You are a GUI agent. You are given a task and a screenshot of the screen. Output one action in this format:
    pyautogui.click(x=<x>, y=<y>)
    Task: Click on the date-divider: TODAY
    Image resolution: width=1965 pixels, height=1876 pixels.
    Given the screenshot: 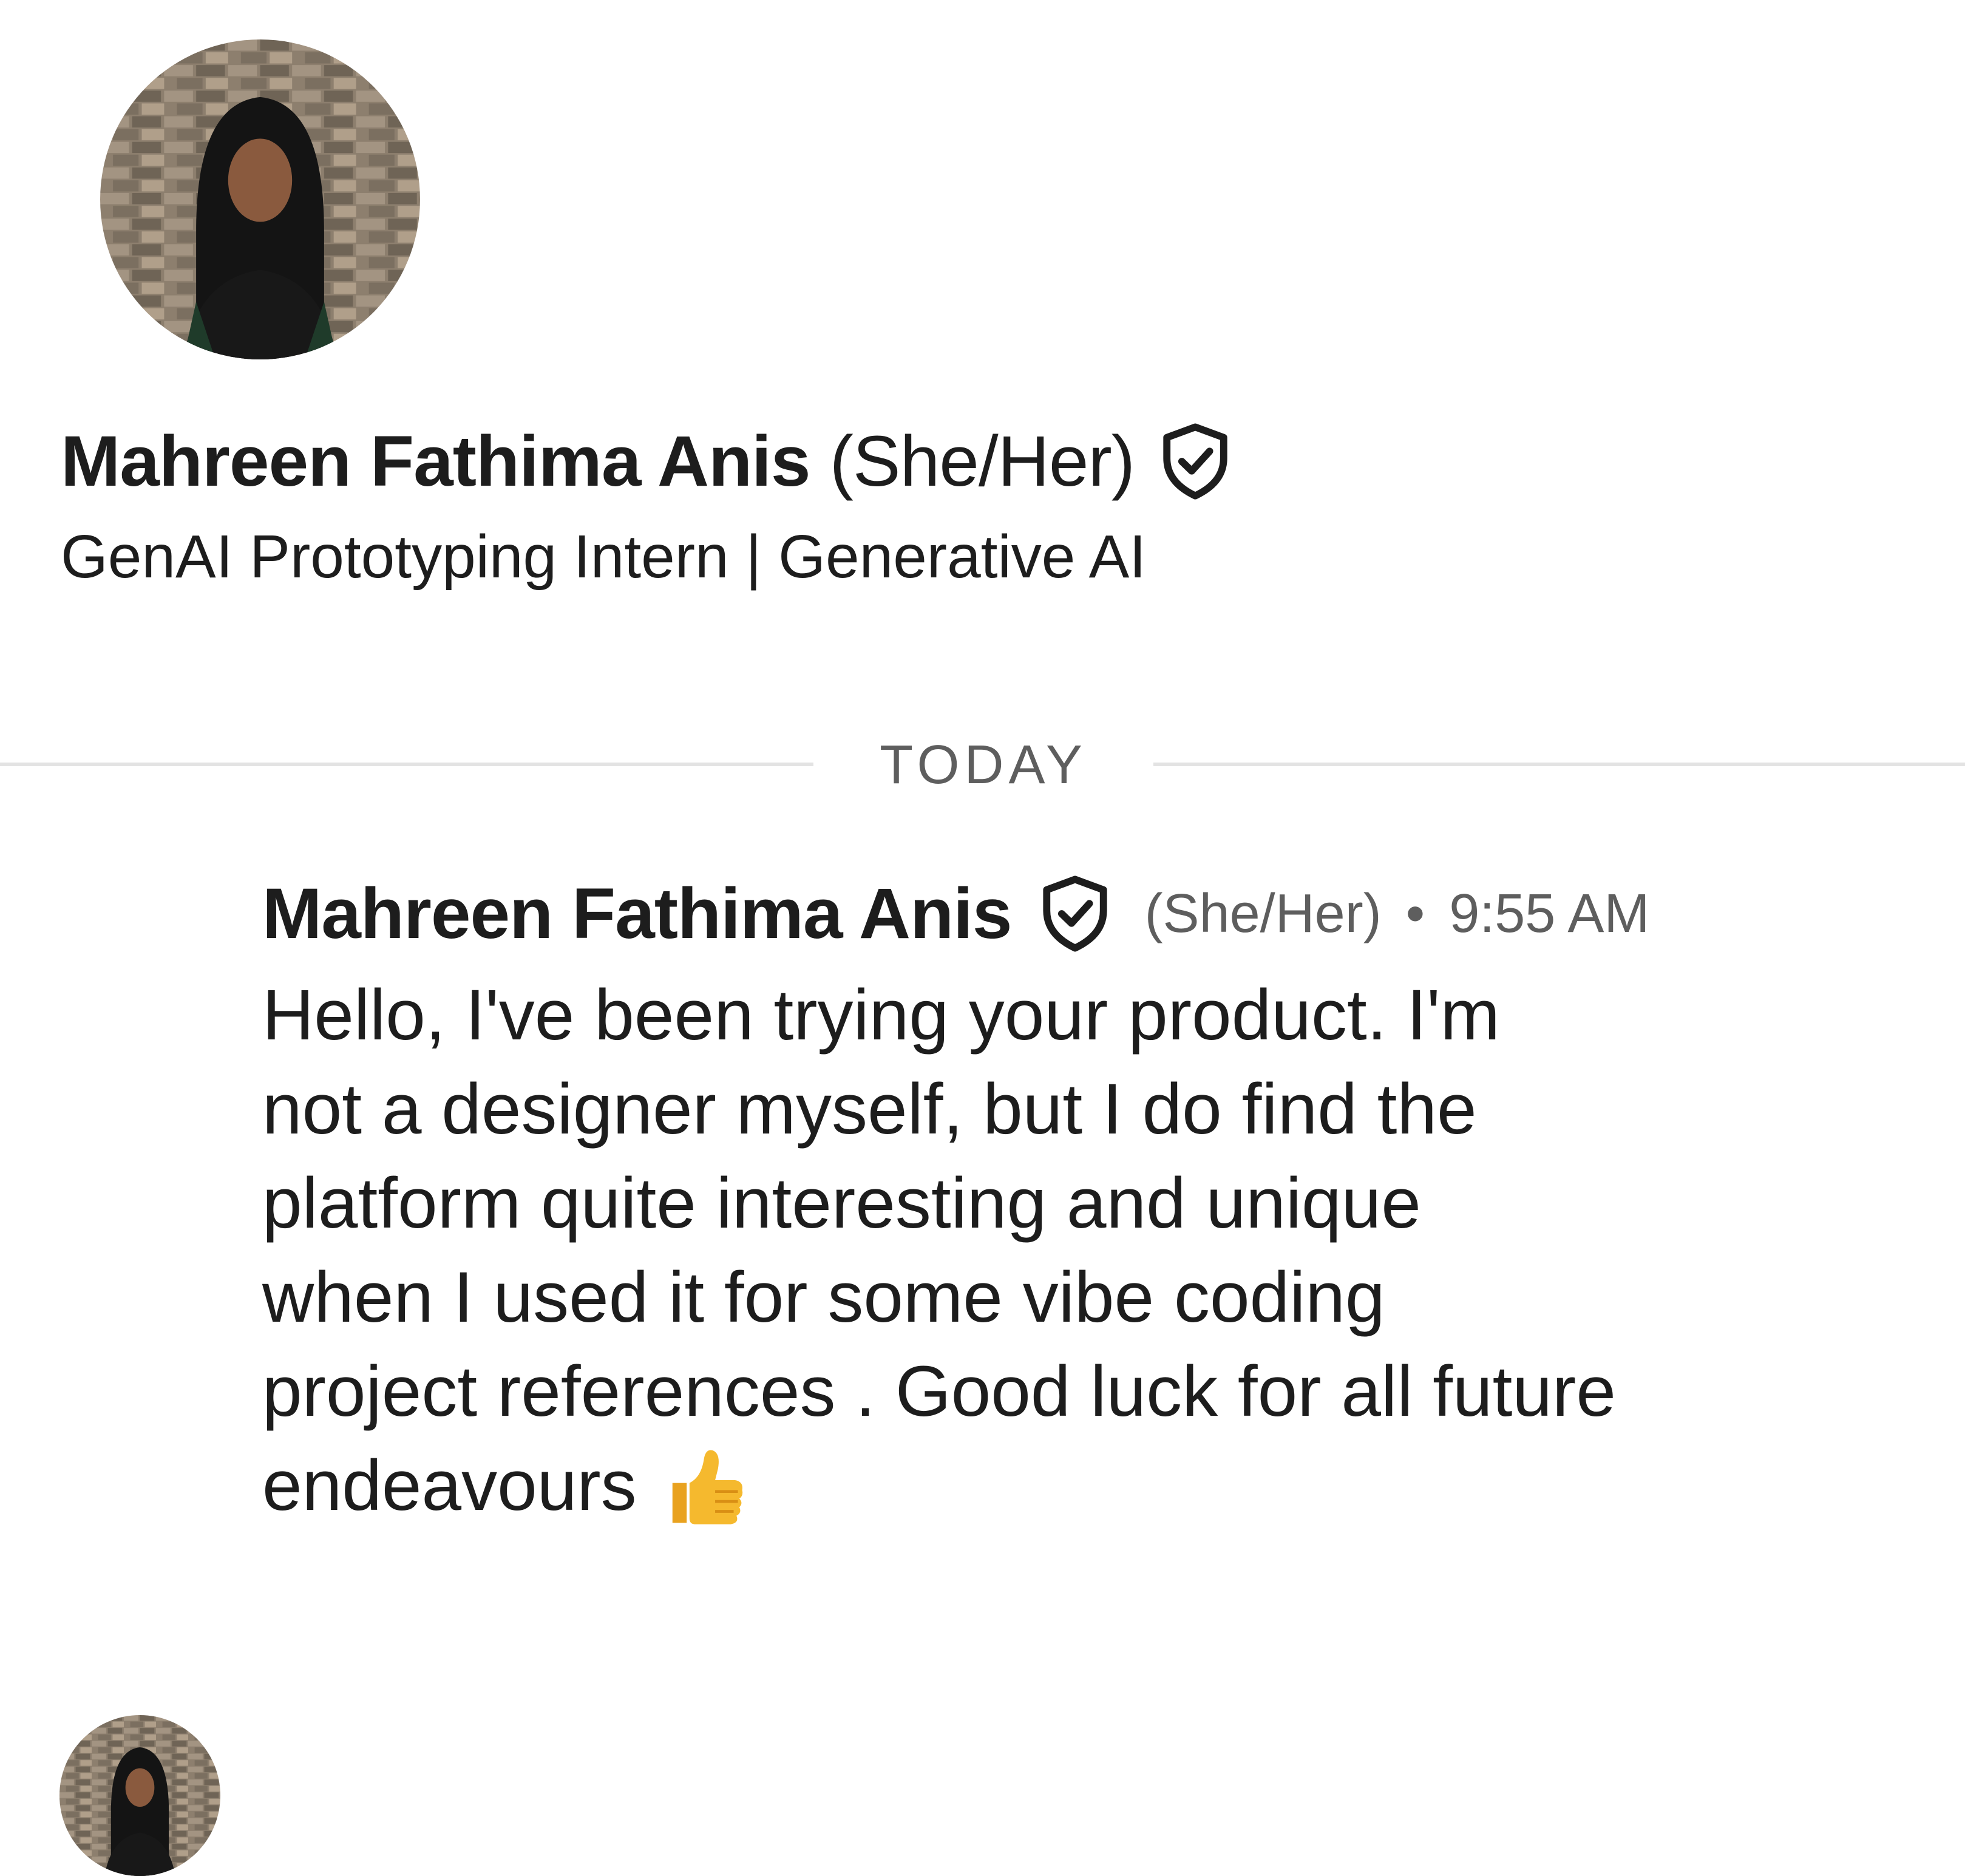 What is the action you would take?
    pyautogui.click(x=982, y=765)
    